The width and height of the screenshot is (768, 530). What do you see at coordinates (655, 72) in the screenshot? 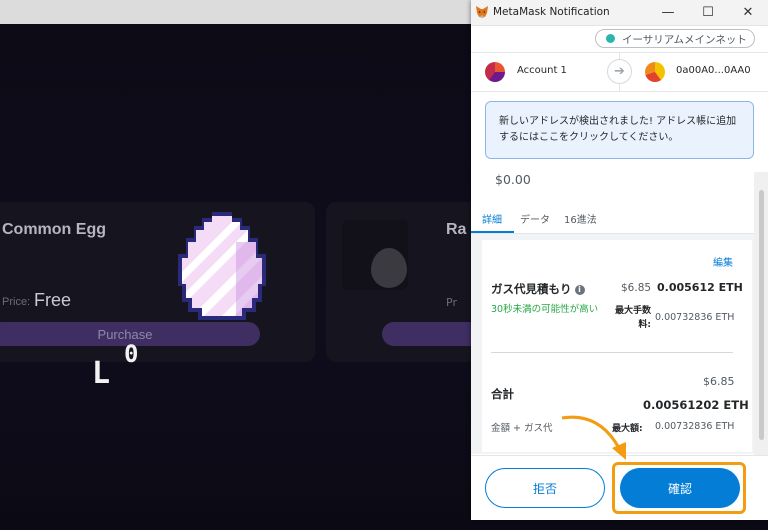
I see `to-account-avatar` at bounding box center [655, 72].